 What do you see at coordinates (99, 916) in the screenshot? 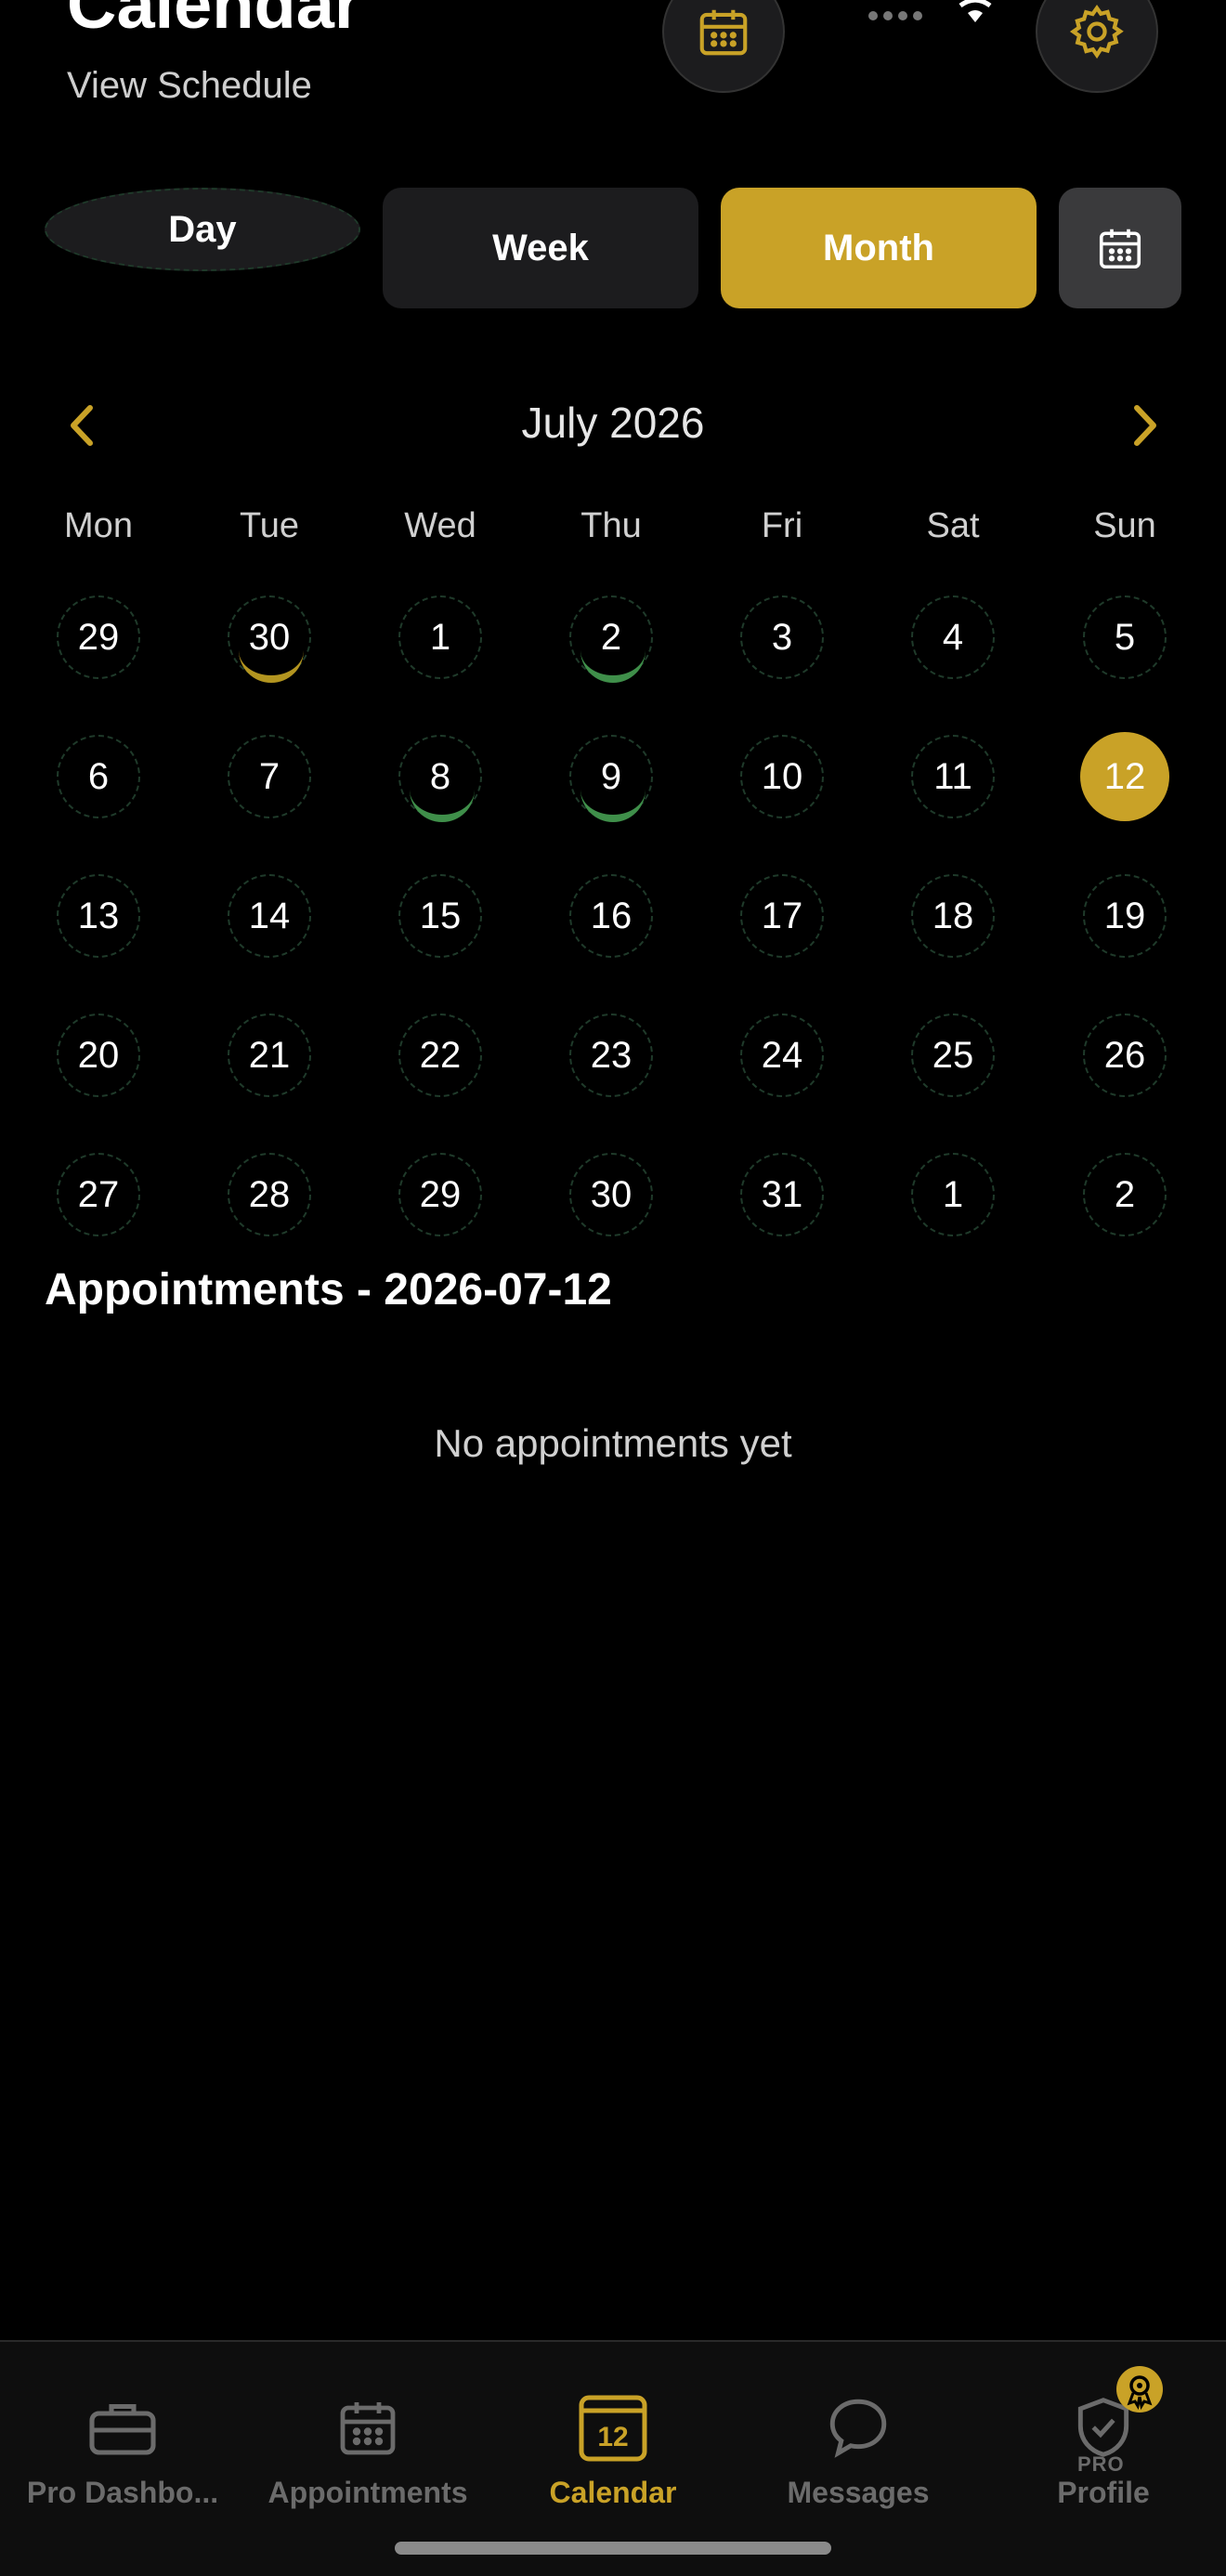
I see `day-cell: 13` at bounding box center [99, 916].